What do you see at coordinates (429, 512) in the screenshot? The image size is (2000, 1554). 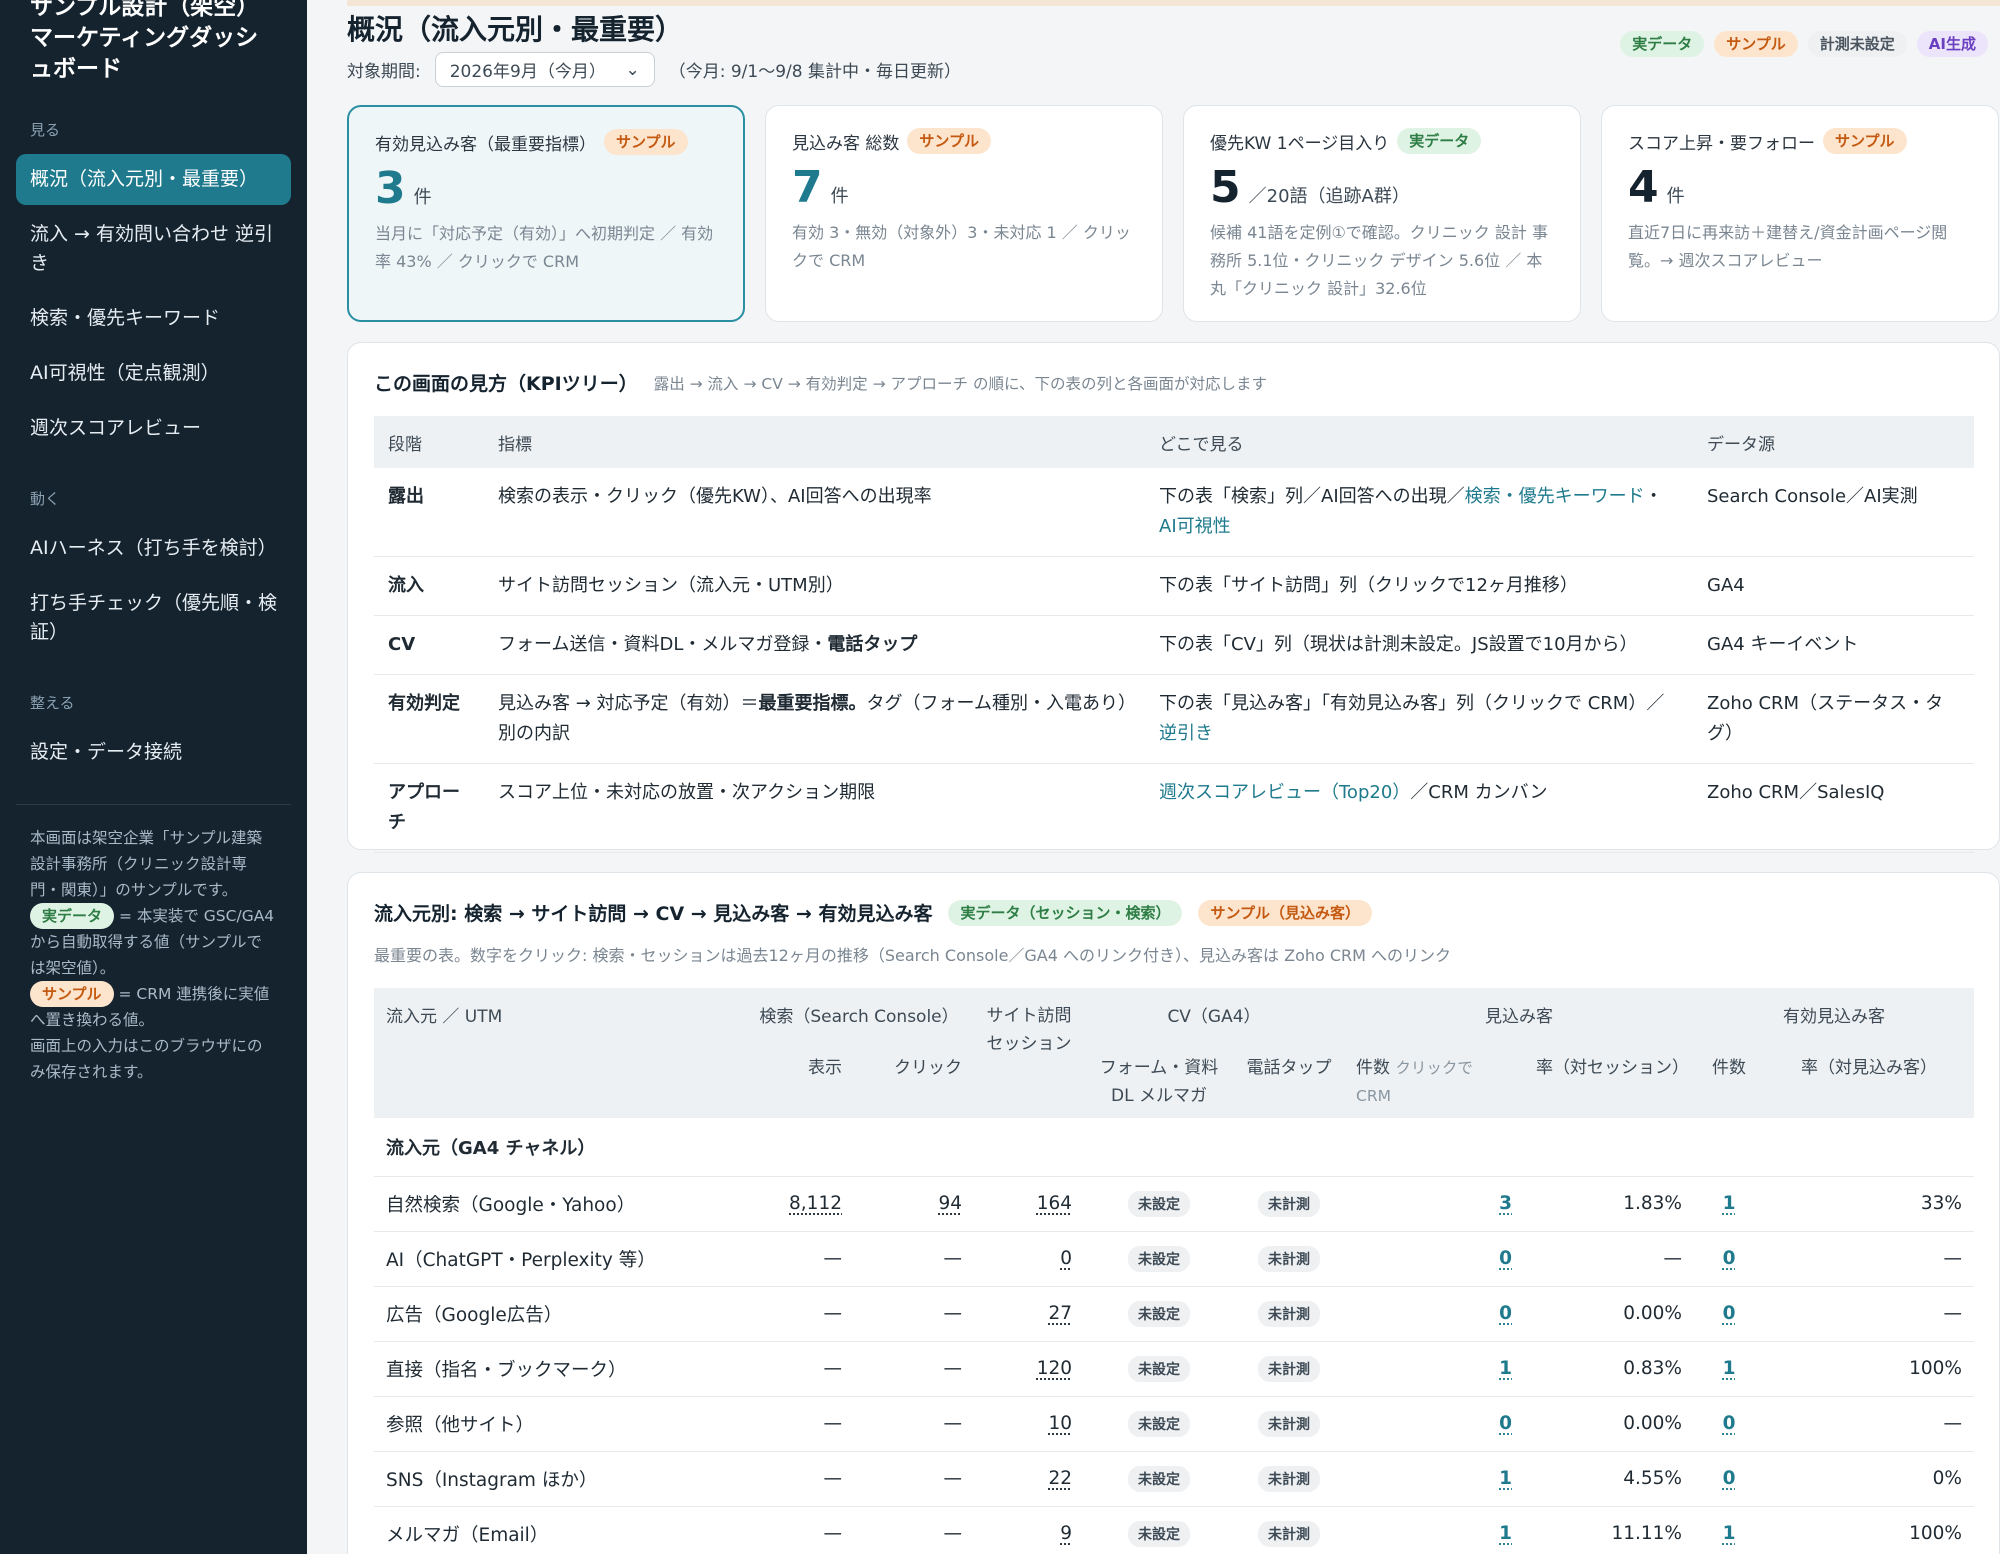 I see `stage-cell: 露出` at bounding box center [429, 512].